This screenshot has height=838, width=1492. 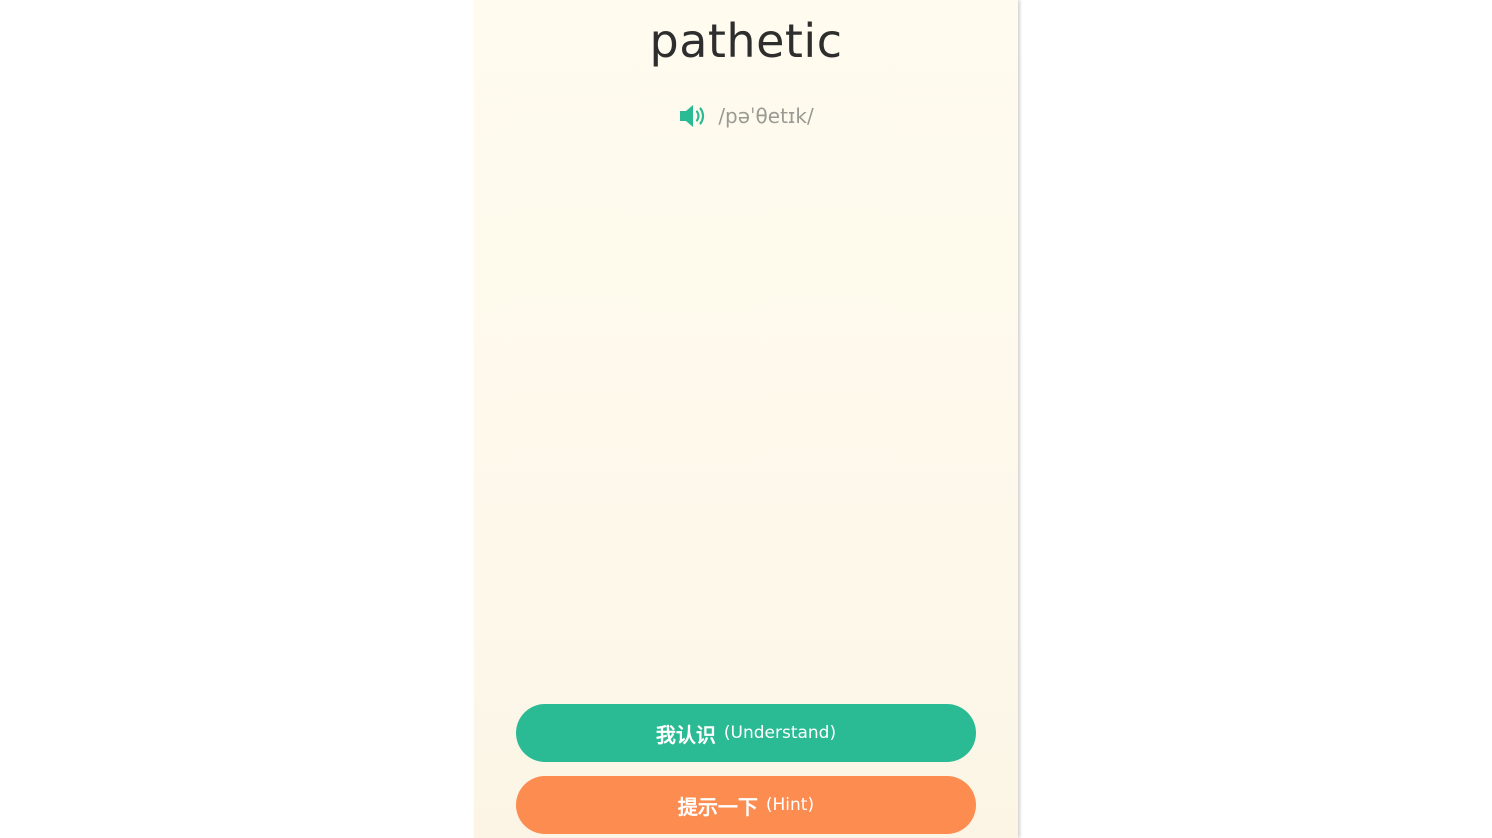 What do you see at coordinates (780, 733) in the screenshot?
I see `understand-button-en-label: (Understand)` at bounding box center [780, 733].